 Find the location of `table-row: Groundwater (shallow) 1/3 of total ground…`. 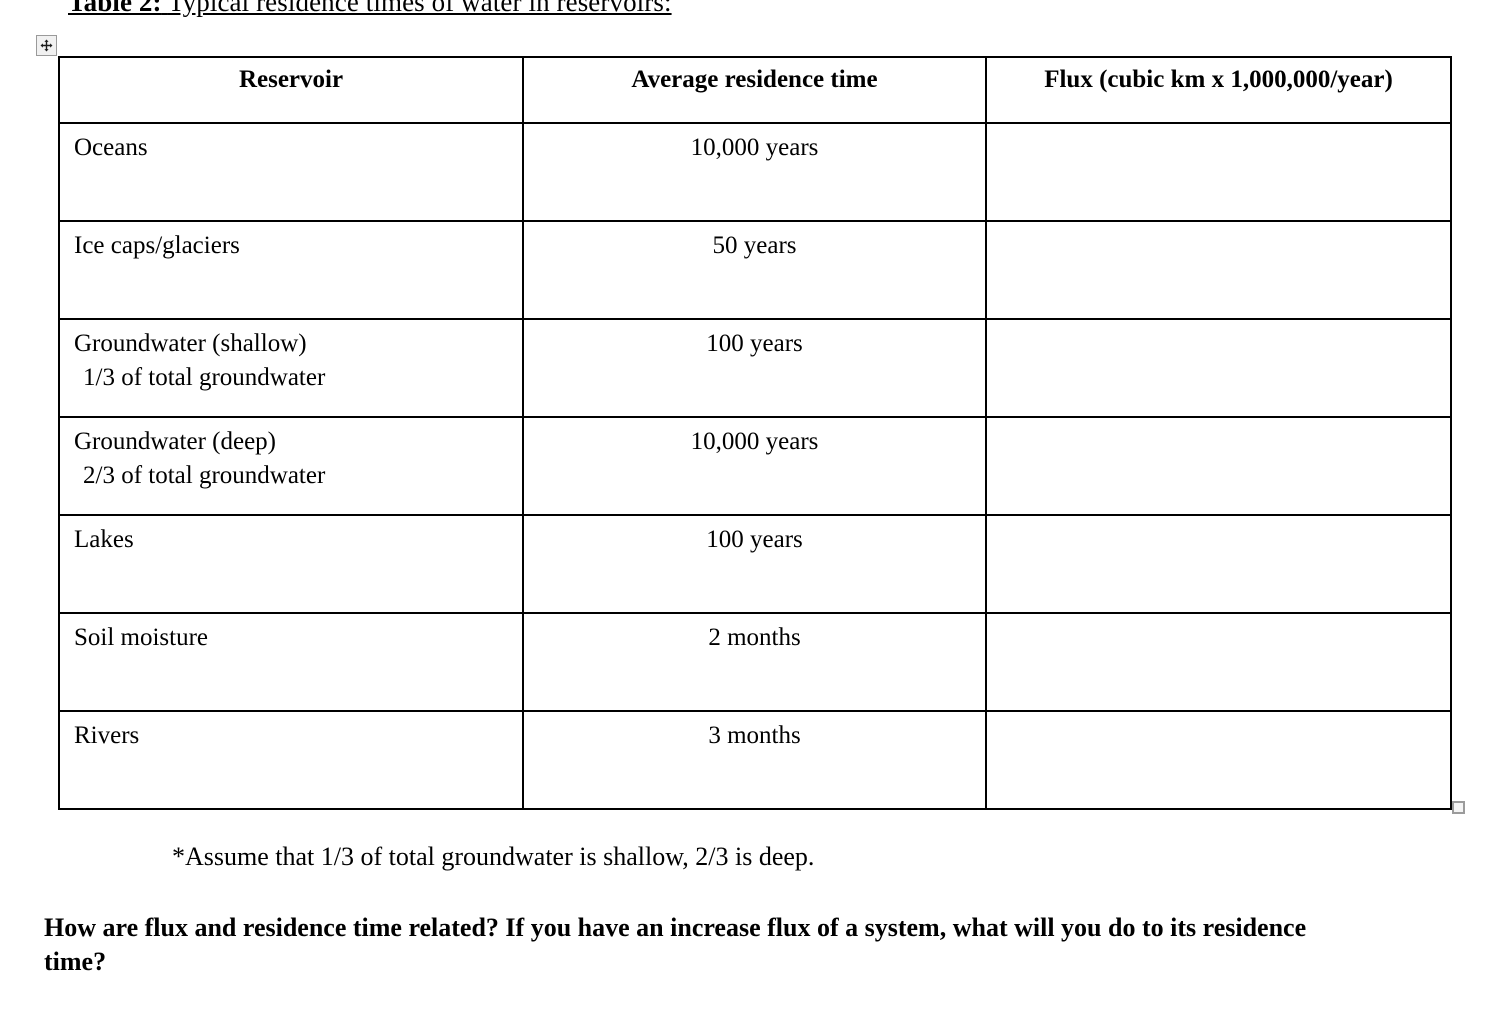

table-row: Groundwater (shallow) 1/3 of total ground… is located at coordinates (755, 368).